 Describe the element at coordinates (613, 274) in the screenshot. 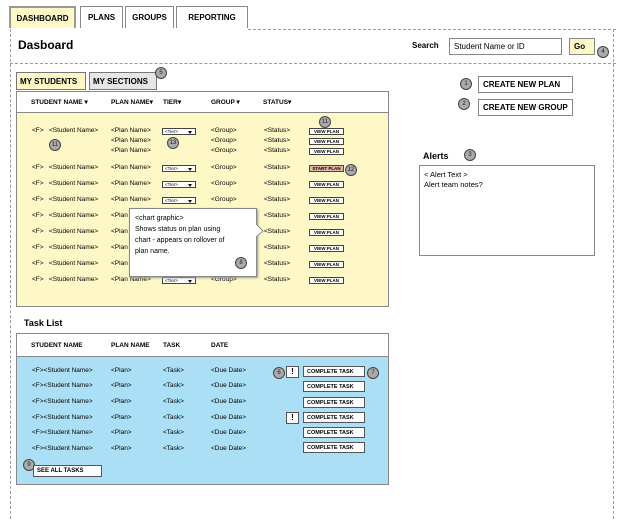

I see `frame-right-line` at that location.